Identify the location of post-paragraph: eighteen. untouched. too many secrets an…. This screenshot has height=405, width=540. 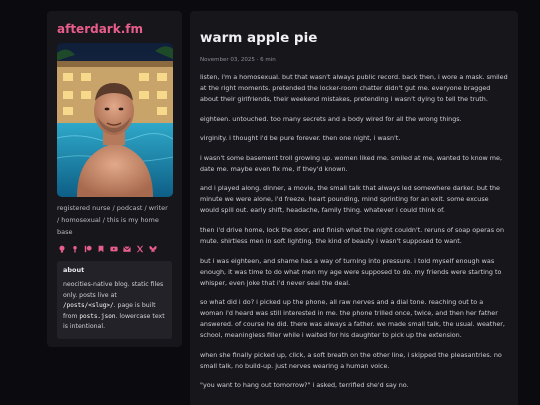
(331, 118).